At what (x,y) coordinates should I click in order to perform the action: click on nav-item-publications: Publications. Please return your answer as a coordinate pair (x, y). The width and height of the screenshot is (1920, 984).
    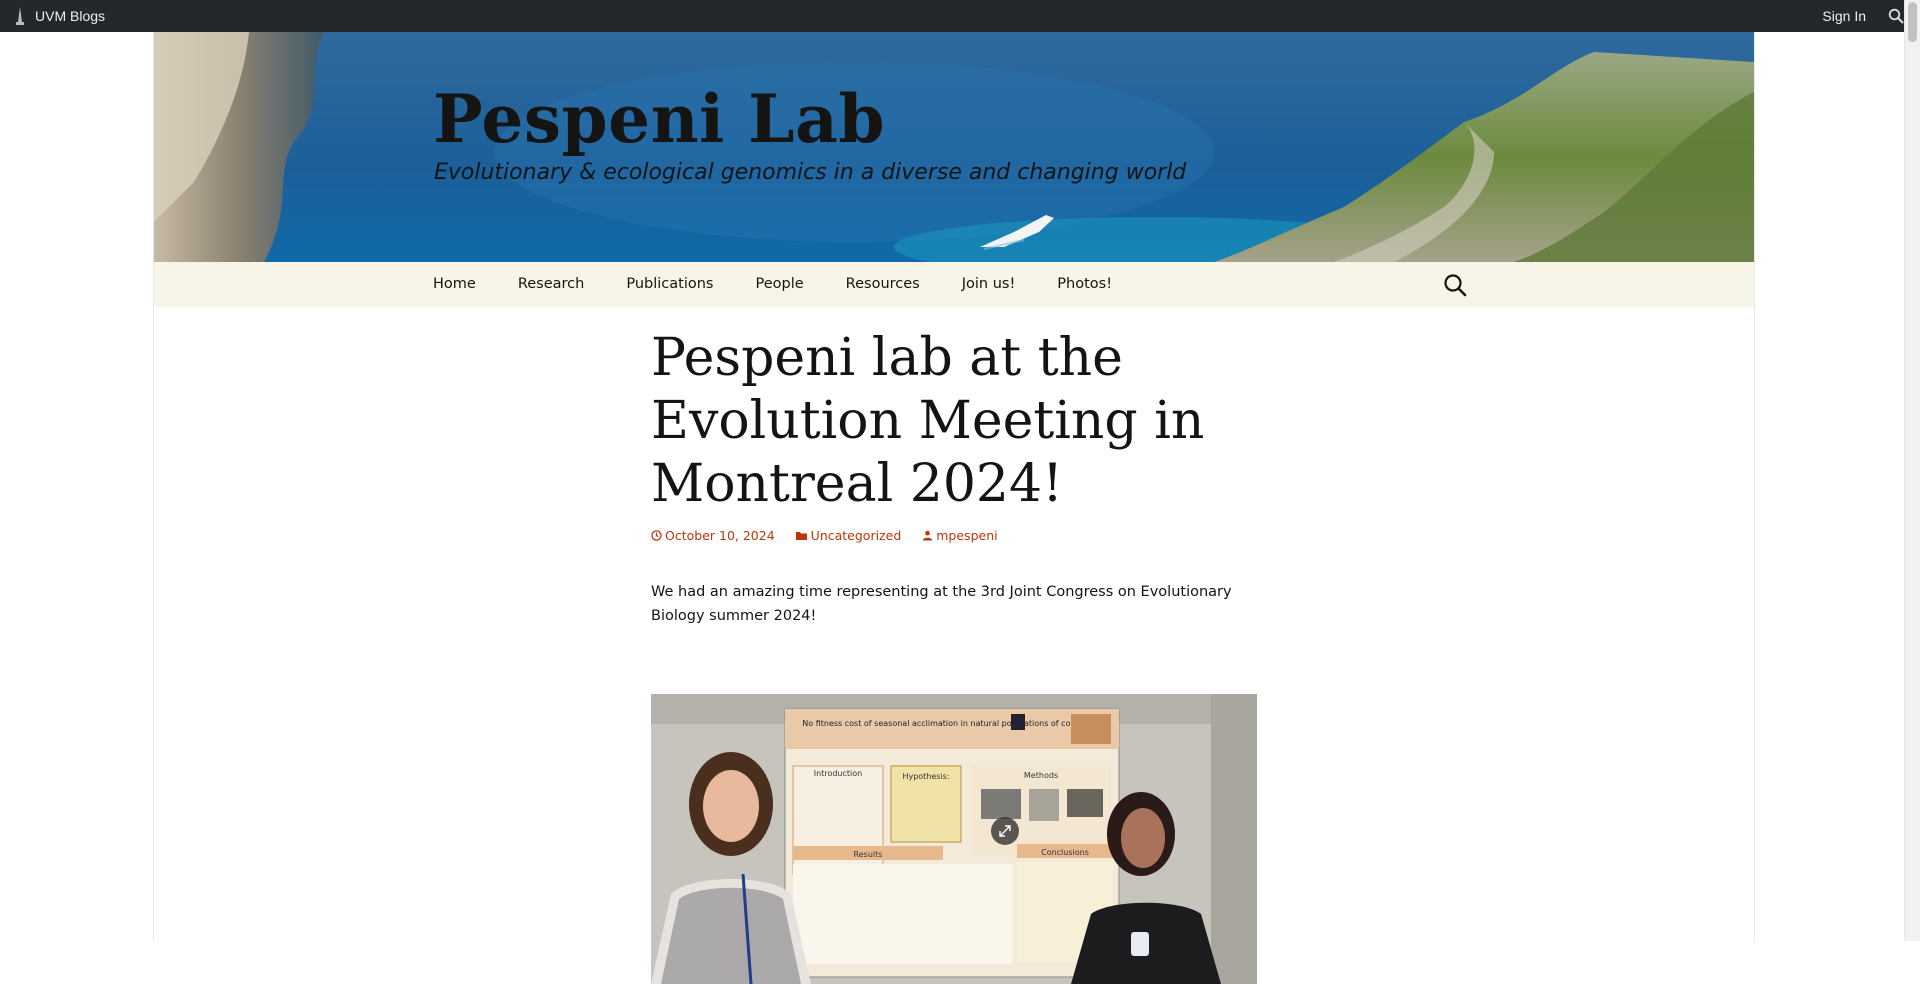
    Looking at the image, I should click on (669, 284).